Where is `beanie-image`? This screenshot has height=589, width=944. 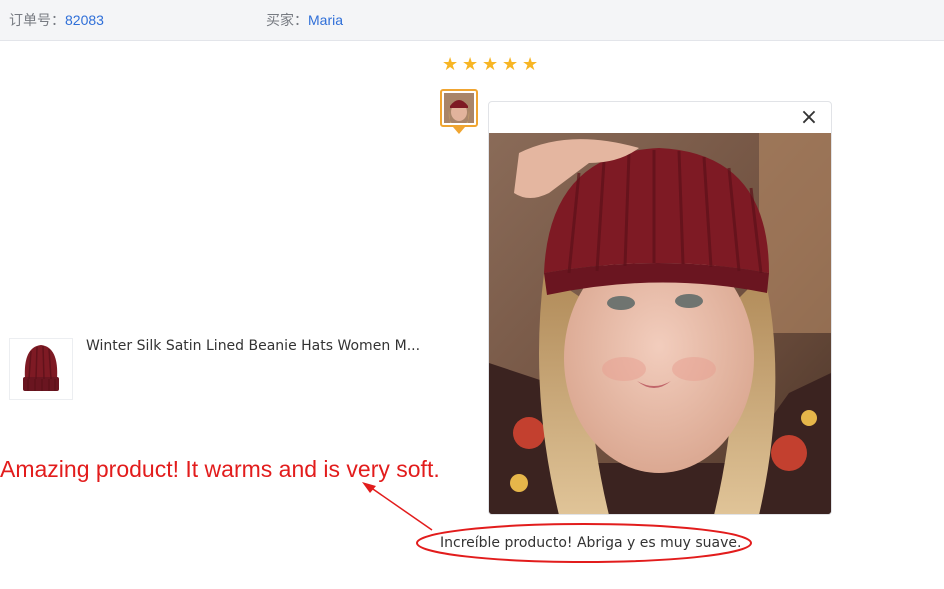
beanie-image is located at coordinates (41, 368).